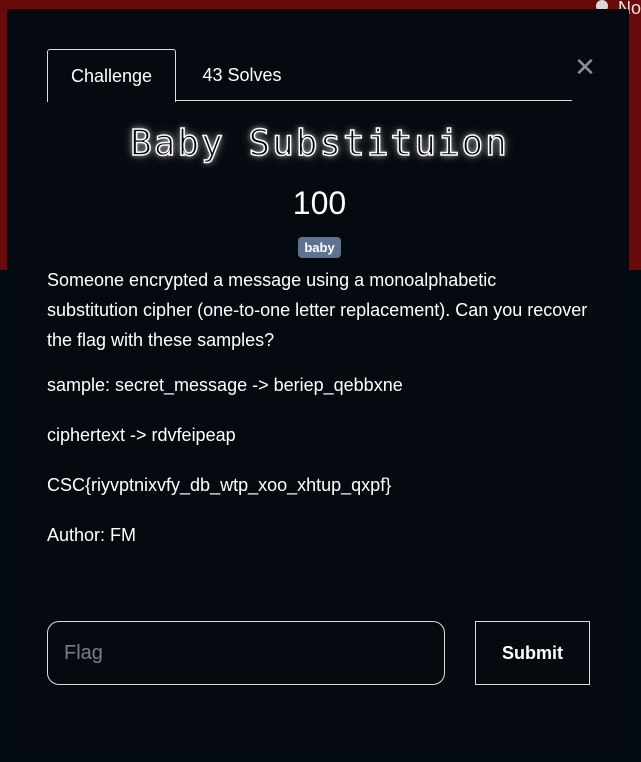  I want to click on tag-container: baby, so click(319, 247).